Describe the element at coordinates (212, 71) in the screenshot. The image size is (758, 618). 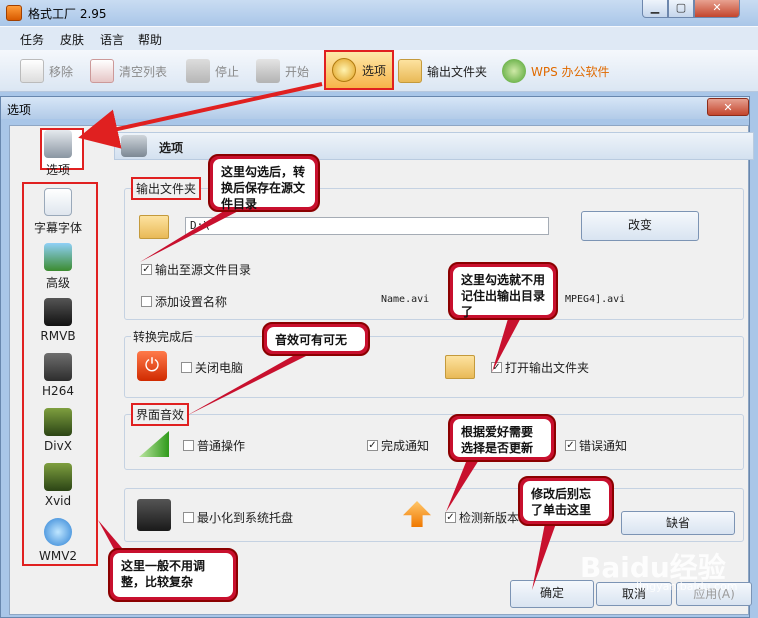
I see `stop-button: 停止` at that location.